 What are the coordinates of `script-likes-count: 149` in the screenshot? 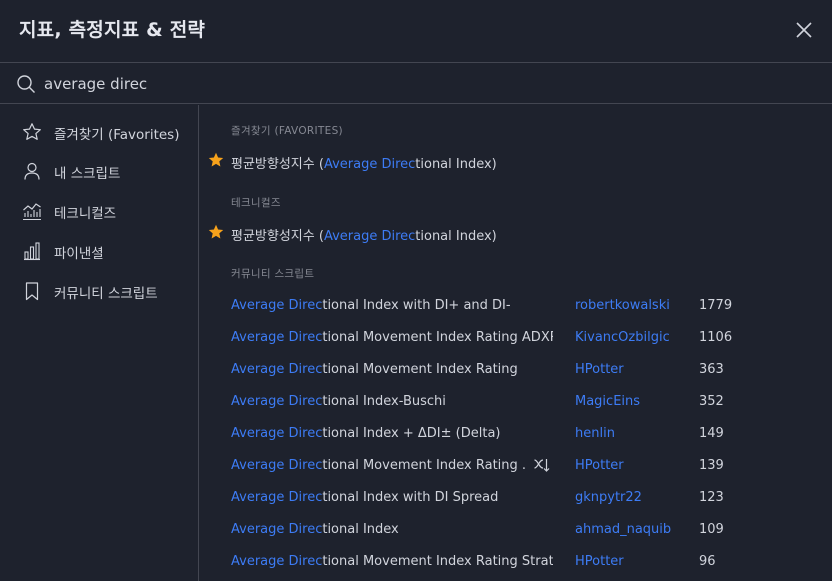 It's located at (711, 433).